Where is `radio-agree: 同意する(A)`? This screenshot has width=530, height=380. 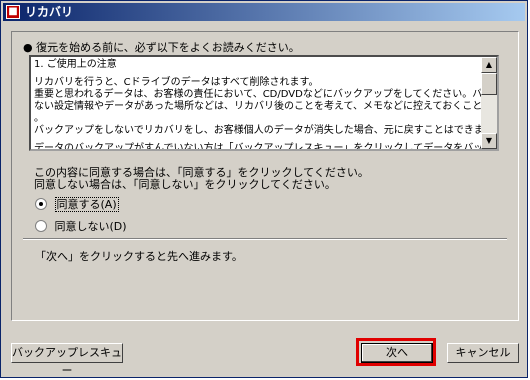
radio-agree: 同意する(A) is located at coordinates (77, 205).